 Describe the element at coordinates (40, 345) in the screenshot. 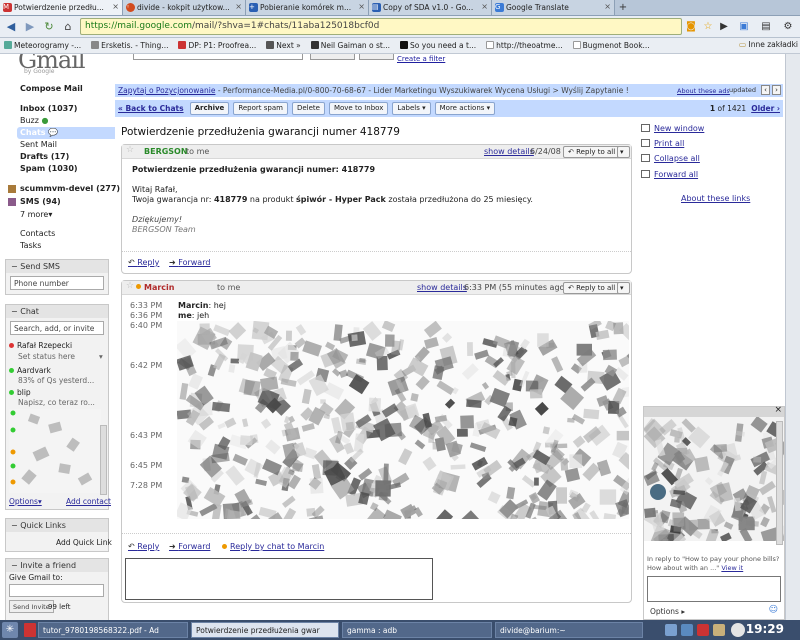

I see `my-status: Rafał Rzepecki` at that location.